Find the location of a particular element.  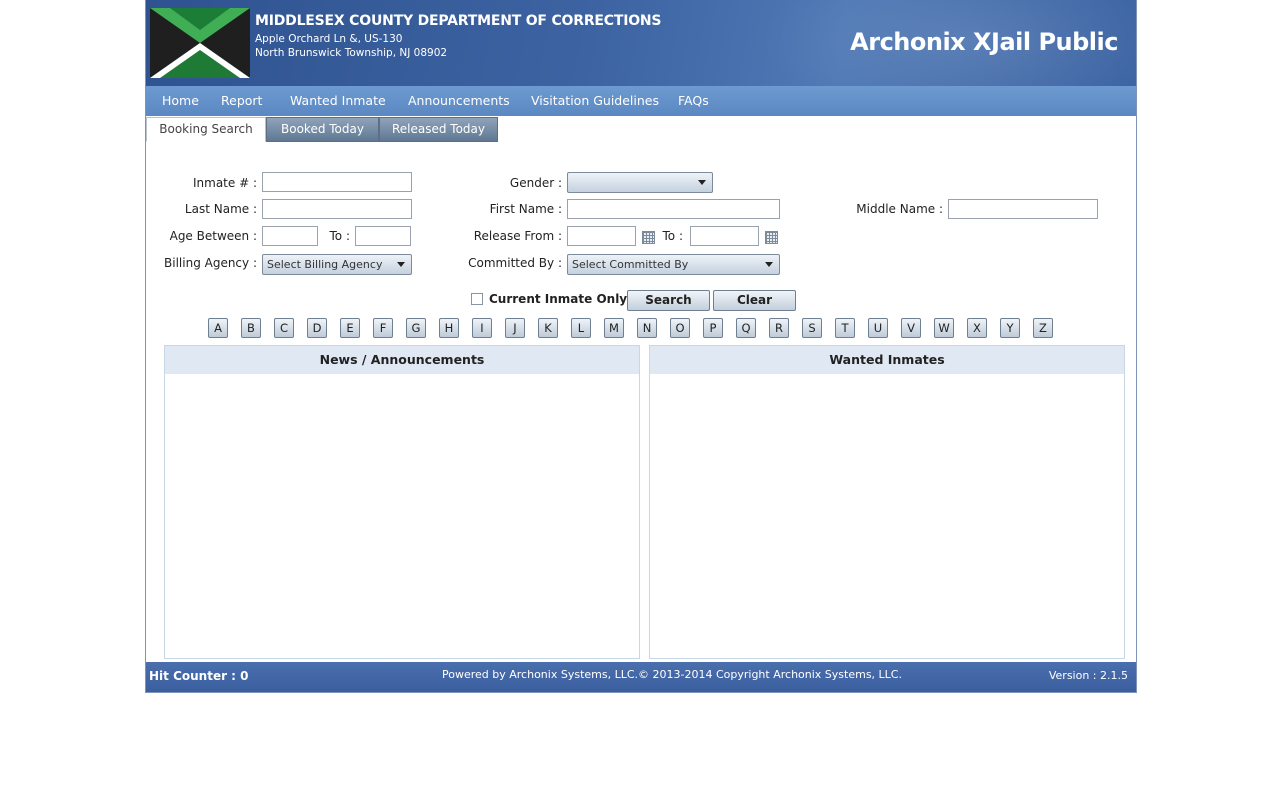

age-between-label: Age Between : is located at coordinates (213, 236).